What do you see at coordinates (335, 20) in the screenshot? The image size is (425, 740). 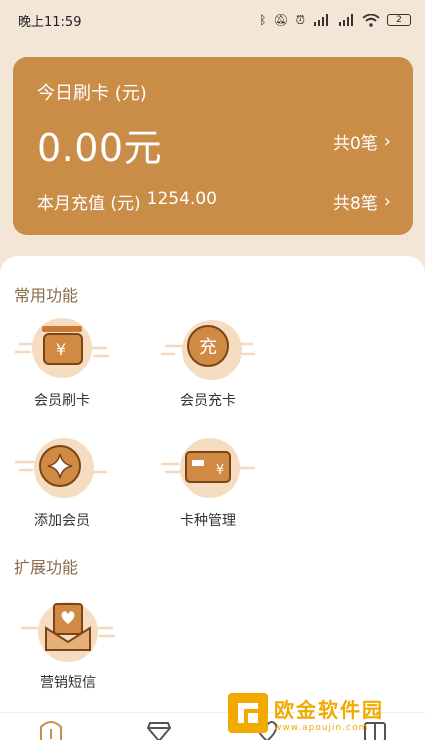 I see `status-icons: ᛒ 🔕︎ ⏰︎ 2` at bounding box center [335, 20].